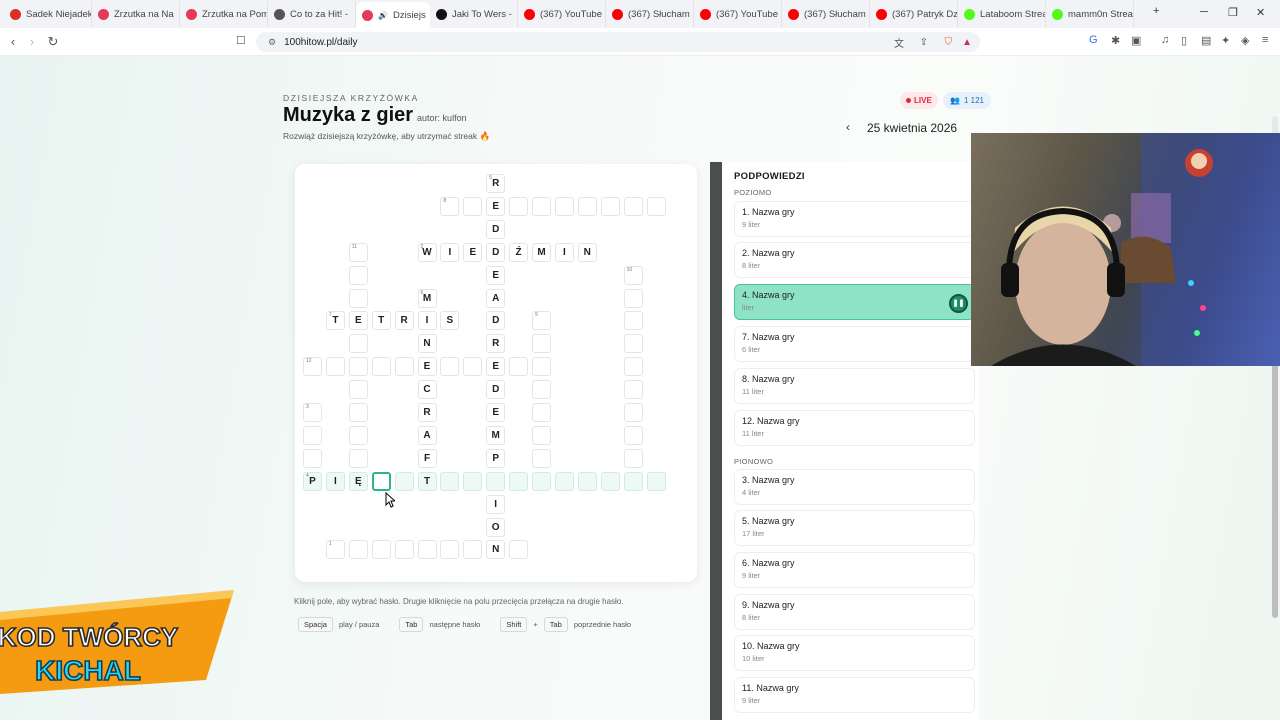  I want to click on translate-icon: 文, so click(899, 42).